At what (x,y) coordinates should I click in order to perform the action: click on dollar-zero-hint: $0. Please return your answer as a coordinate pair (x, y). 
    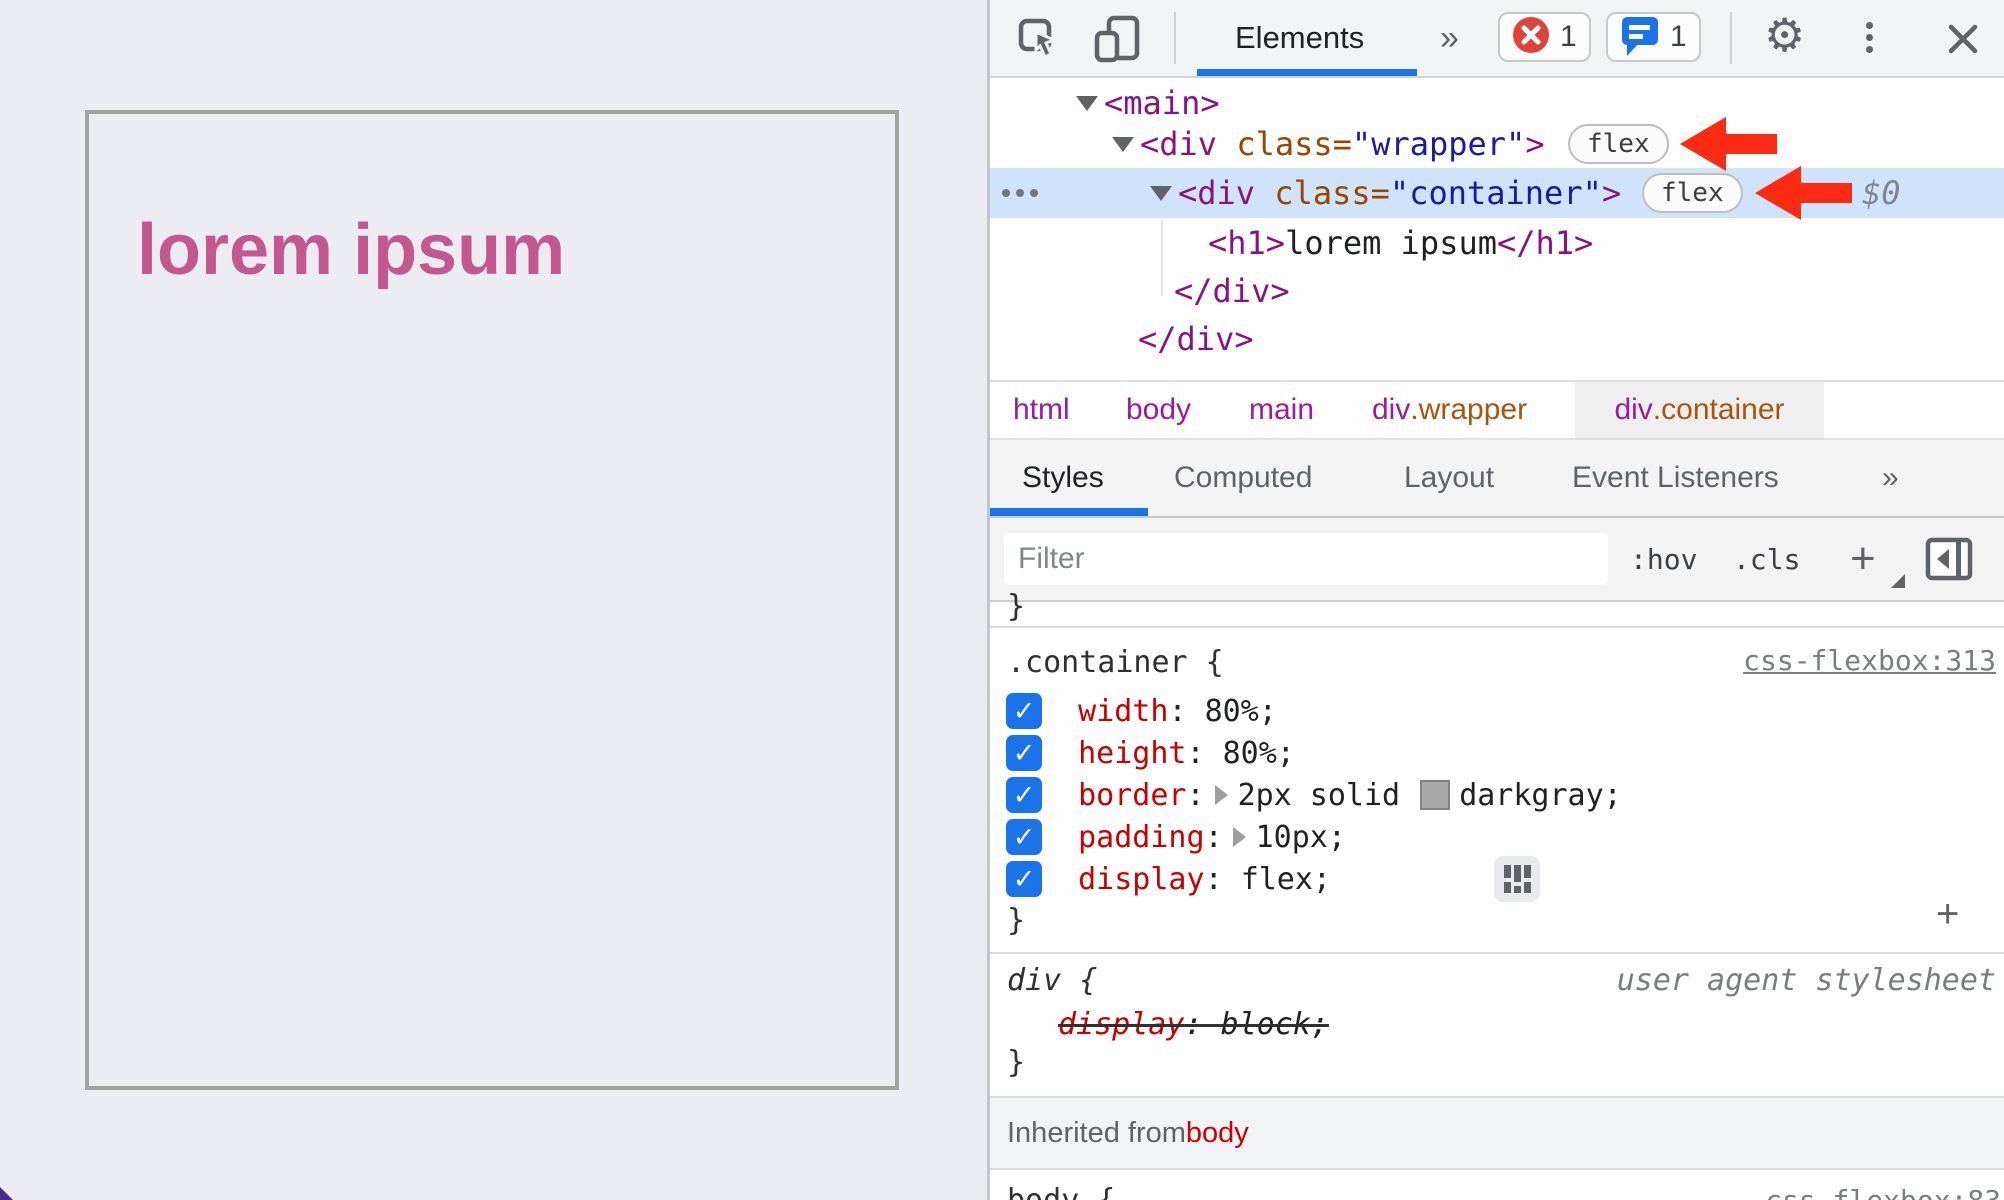
    Looking at the image, I should click on (1881, 193).